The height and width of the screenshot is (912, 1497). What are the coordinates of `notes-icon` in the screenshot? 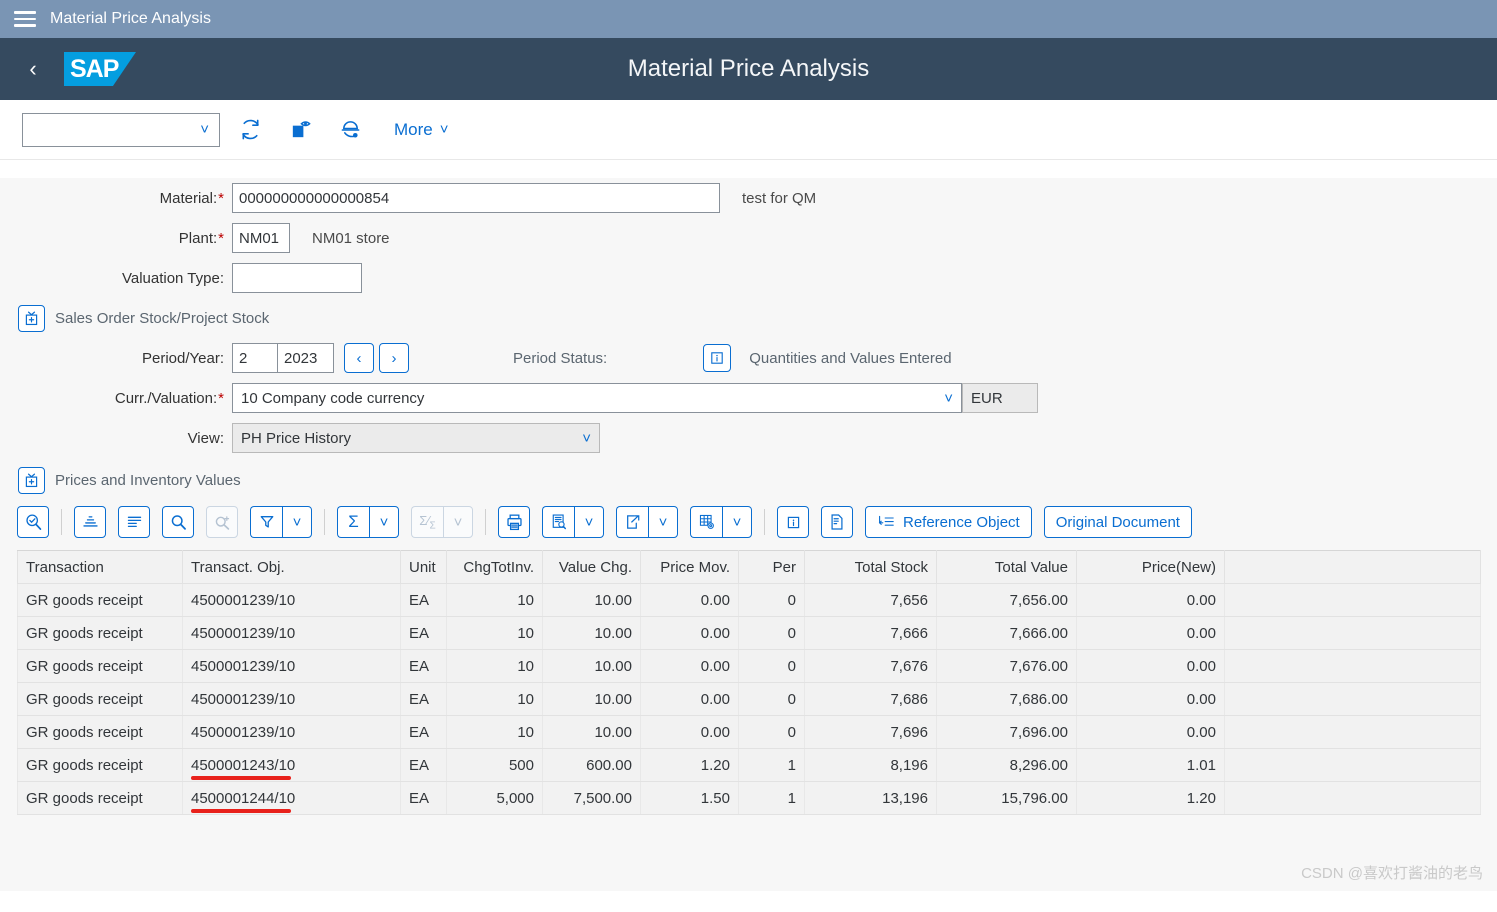 It's located at (837, 522).